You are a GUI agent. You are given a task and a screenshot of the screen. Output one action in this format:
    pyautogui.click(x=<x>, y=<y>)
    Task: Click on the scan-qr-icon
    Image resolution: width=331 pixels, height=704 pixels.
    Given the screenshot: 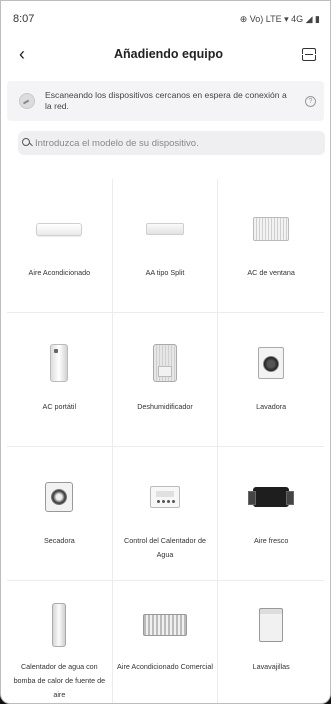 What is the action you would take?
    pyautogui.click(x=309, y=54)
    